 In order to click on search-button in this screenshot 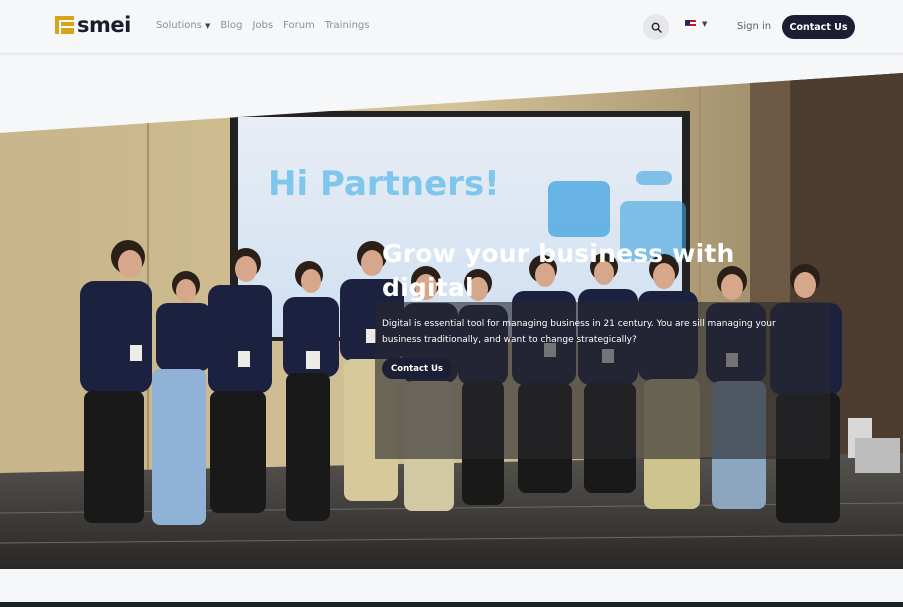, I will do `click(656, 27)`.